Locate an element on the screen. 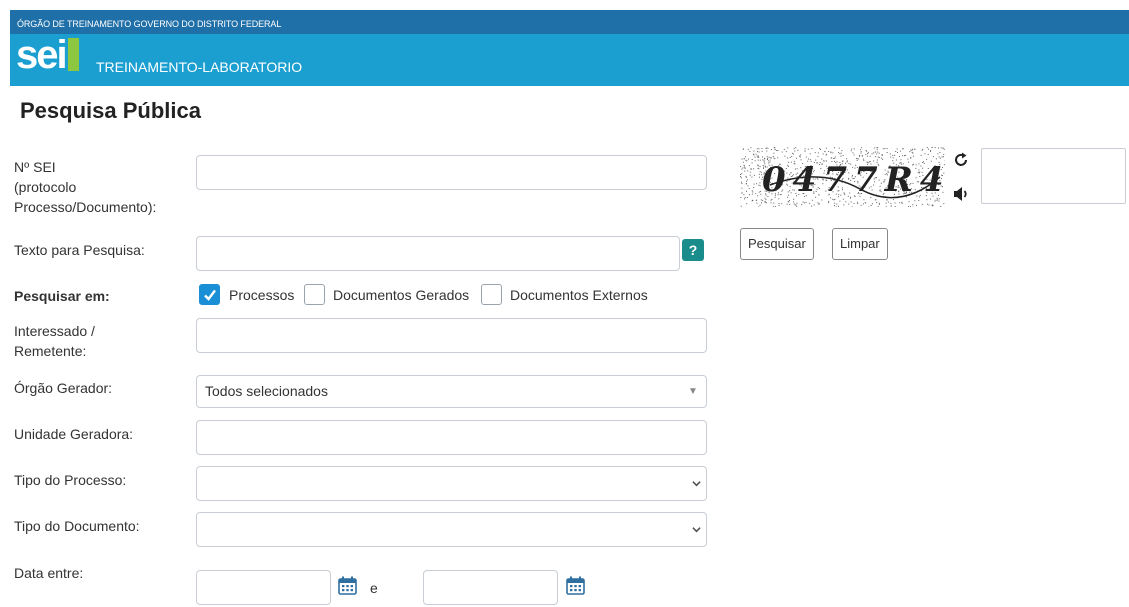 This screenshot has width=1129, height=607. checkbox-processos is located at coordinates (209, 294).